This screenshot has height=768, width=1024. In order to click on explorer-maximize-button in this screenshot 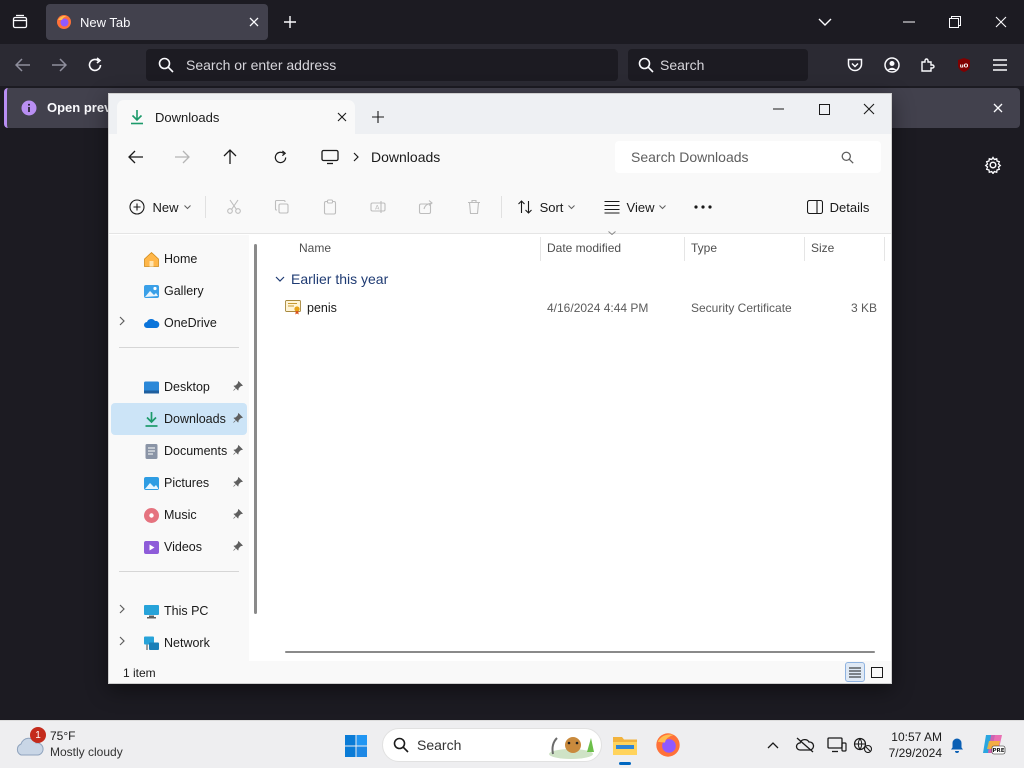, I will do `click(824, 109)`.